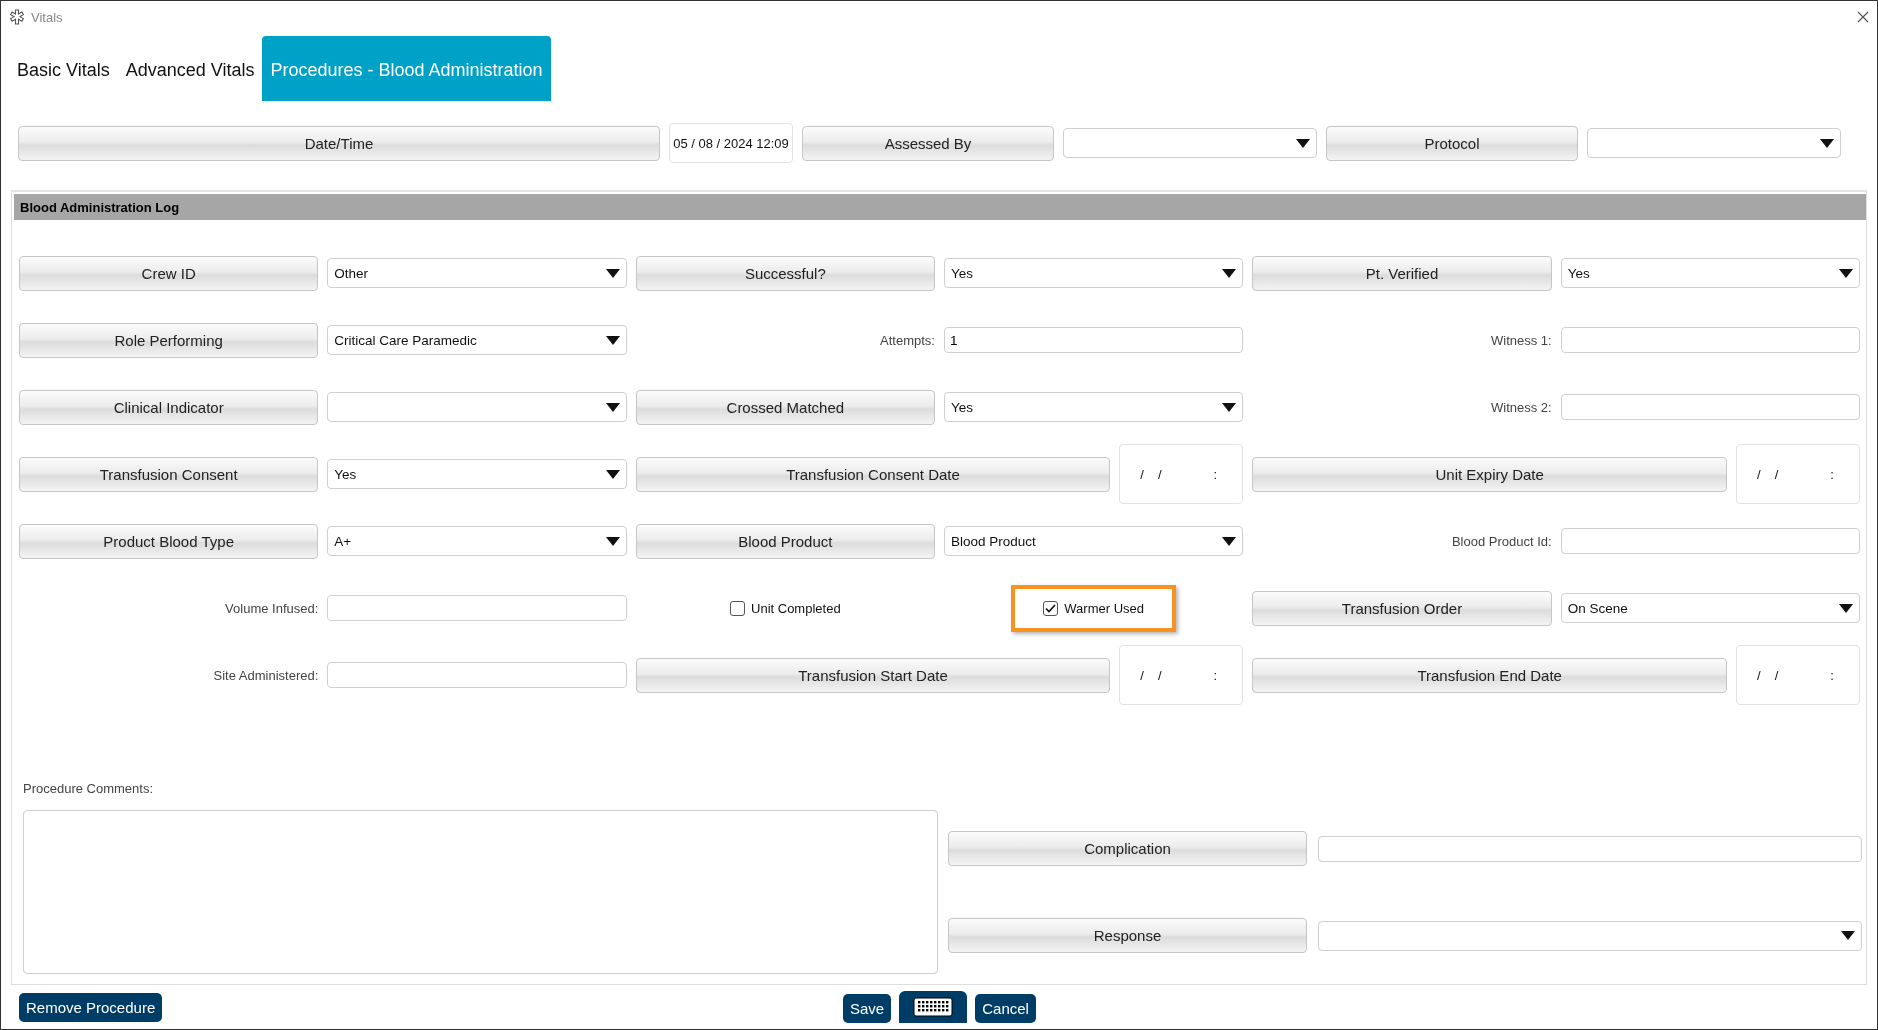 This screenshot has height=1030, width=1878. Describe the element at coordinates (1521, 340) in the screenshot. I see `field-label: Witness 1:` at that location.